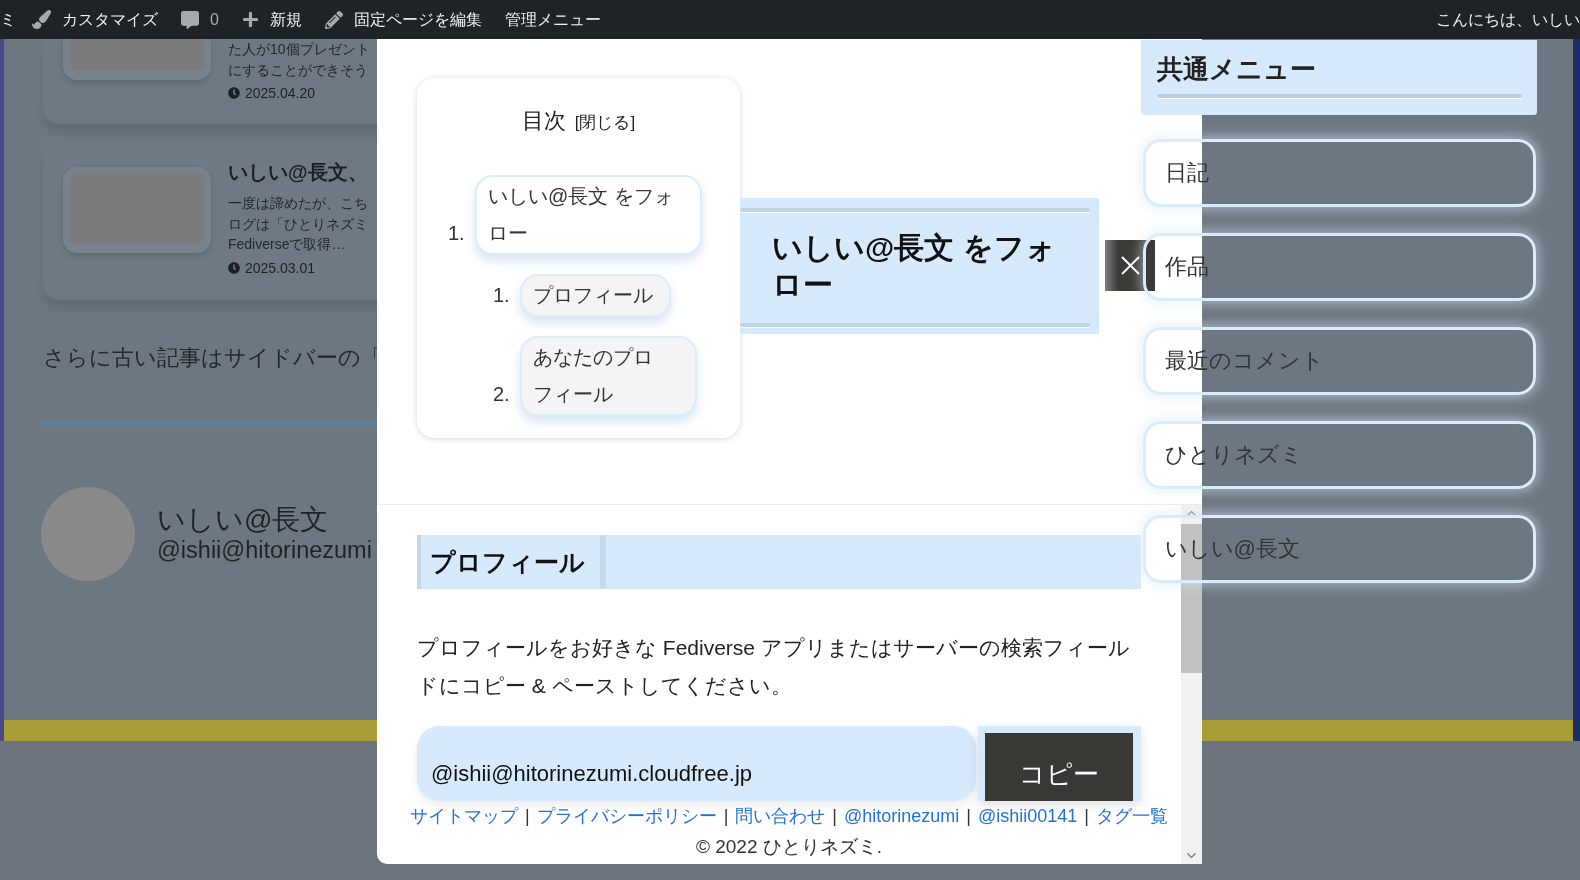  I want to click on comment-icon, so click(190, 19).